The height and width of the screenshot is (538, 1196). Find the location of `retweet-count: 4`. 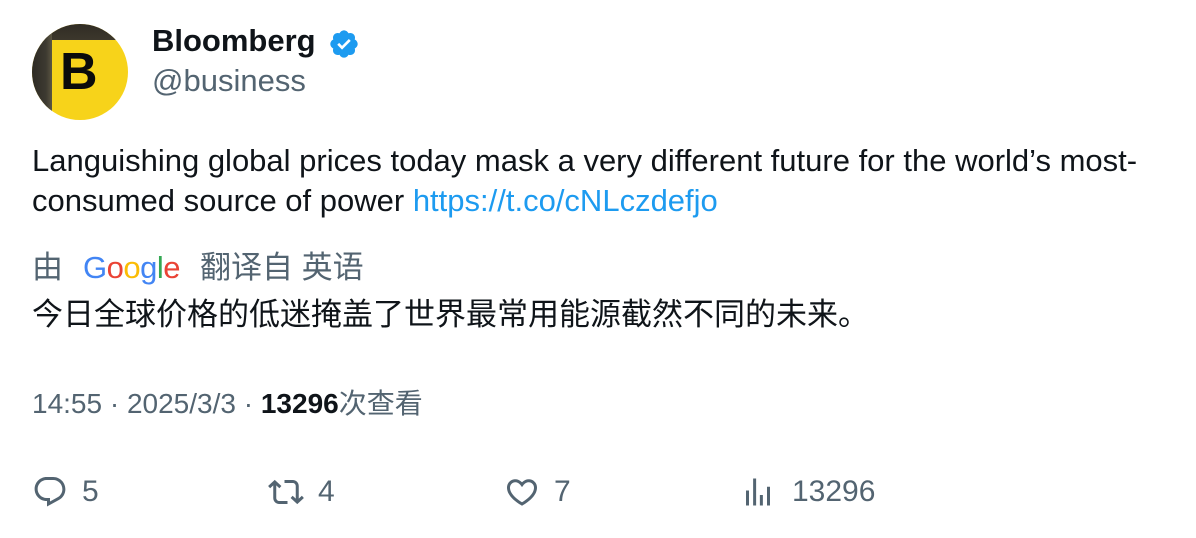

retweet-count: 4 is located at coordinates (326, 491).